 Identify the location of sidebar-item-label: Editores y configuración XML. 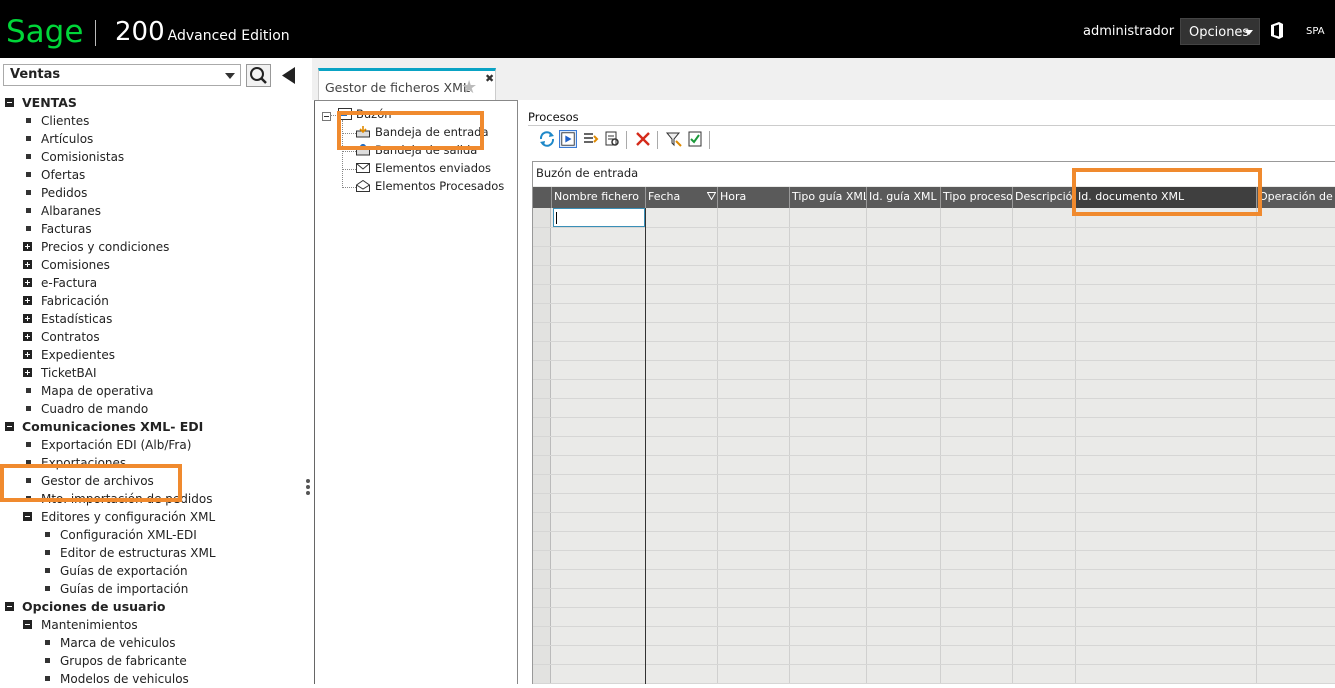
(128, 517).